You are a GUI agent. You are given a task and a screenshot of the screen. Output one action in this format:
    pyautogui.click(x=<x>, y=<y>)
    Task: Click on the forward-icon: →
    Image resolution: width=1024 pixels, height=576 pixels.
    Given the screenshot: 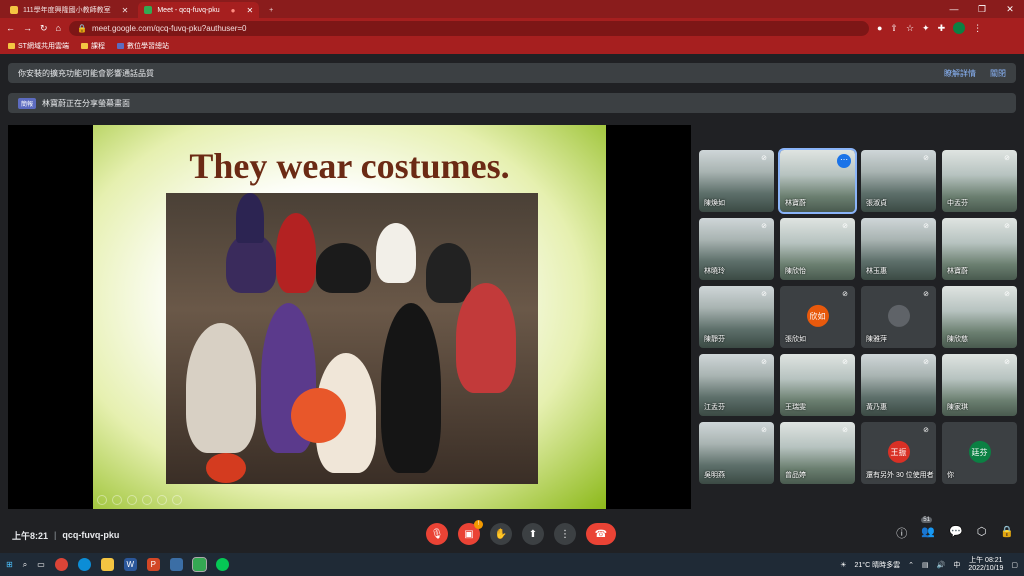 What is the action you would take?
    pyautogui.click(x=27, y=28)
    